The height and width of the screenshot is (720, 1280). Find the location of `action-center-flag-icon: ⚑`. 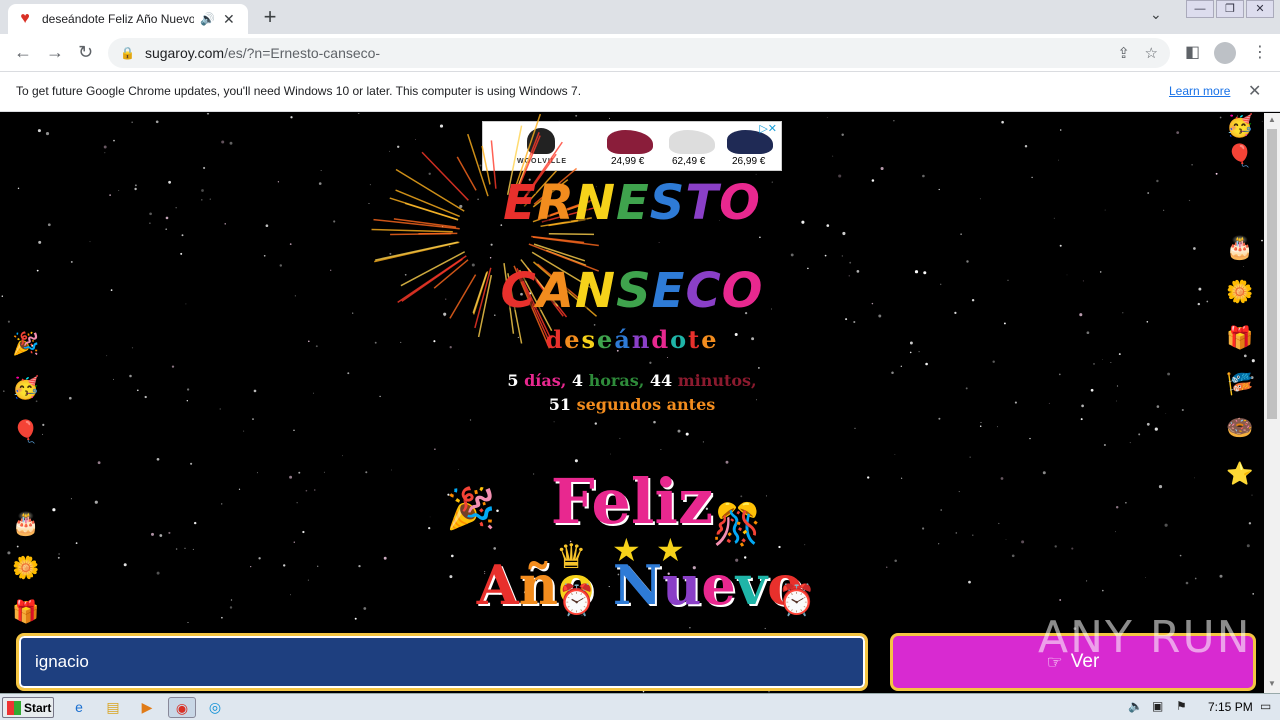

action-center-flag-icon: ⚑ is located at coordinates (1181, 706).